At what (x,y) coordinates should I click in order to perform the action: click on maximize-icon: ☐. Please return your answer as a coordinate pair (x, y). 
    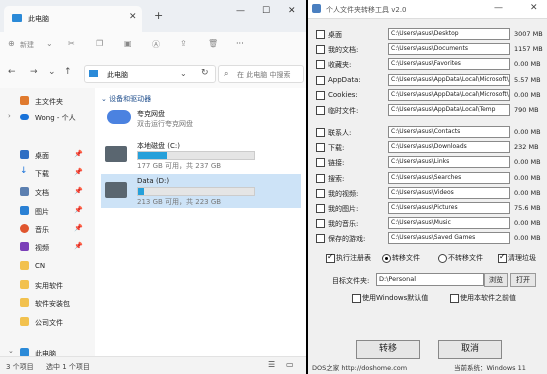
    Looking at the image, I should click on (266, 11).